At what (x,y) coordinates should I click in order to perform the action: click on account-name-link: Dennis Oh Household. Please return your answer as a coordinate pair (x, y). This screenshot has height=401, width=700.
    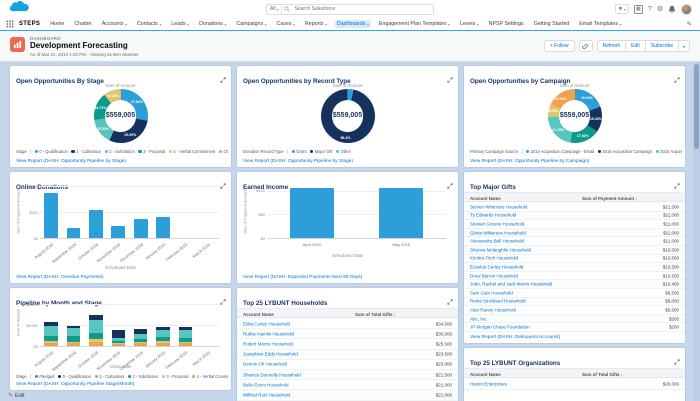
    Looking at the image, I should click on (265, 364).